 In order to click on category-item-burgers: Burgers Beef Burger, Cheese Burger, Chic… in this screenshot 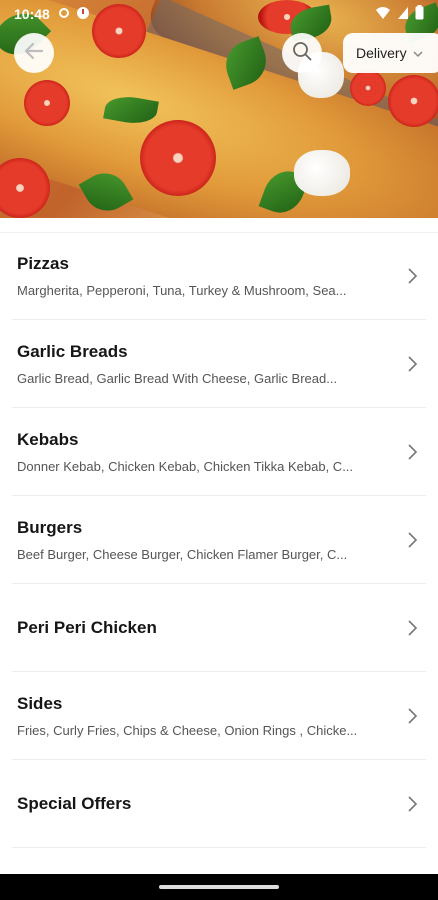, I will do `click(219, 540)`.